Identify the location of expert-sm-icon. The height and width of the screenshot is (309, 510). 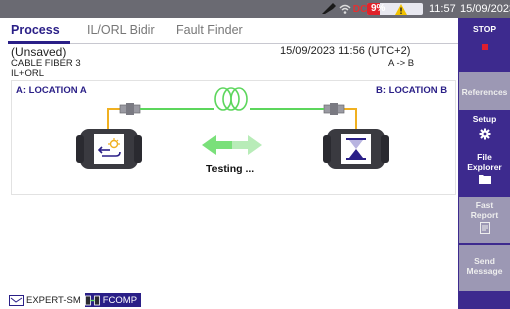
(16, 300).